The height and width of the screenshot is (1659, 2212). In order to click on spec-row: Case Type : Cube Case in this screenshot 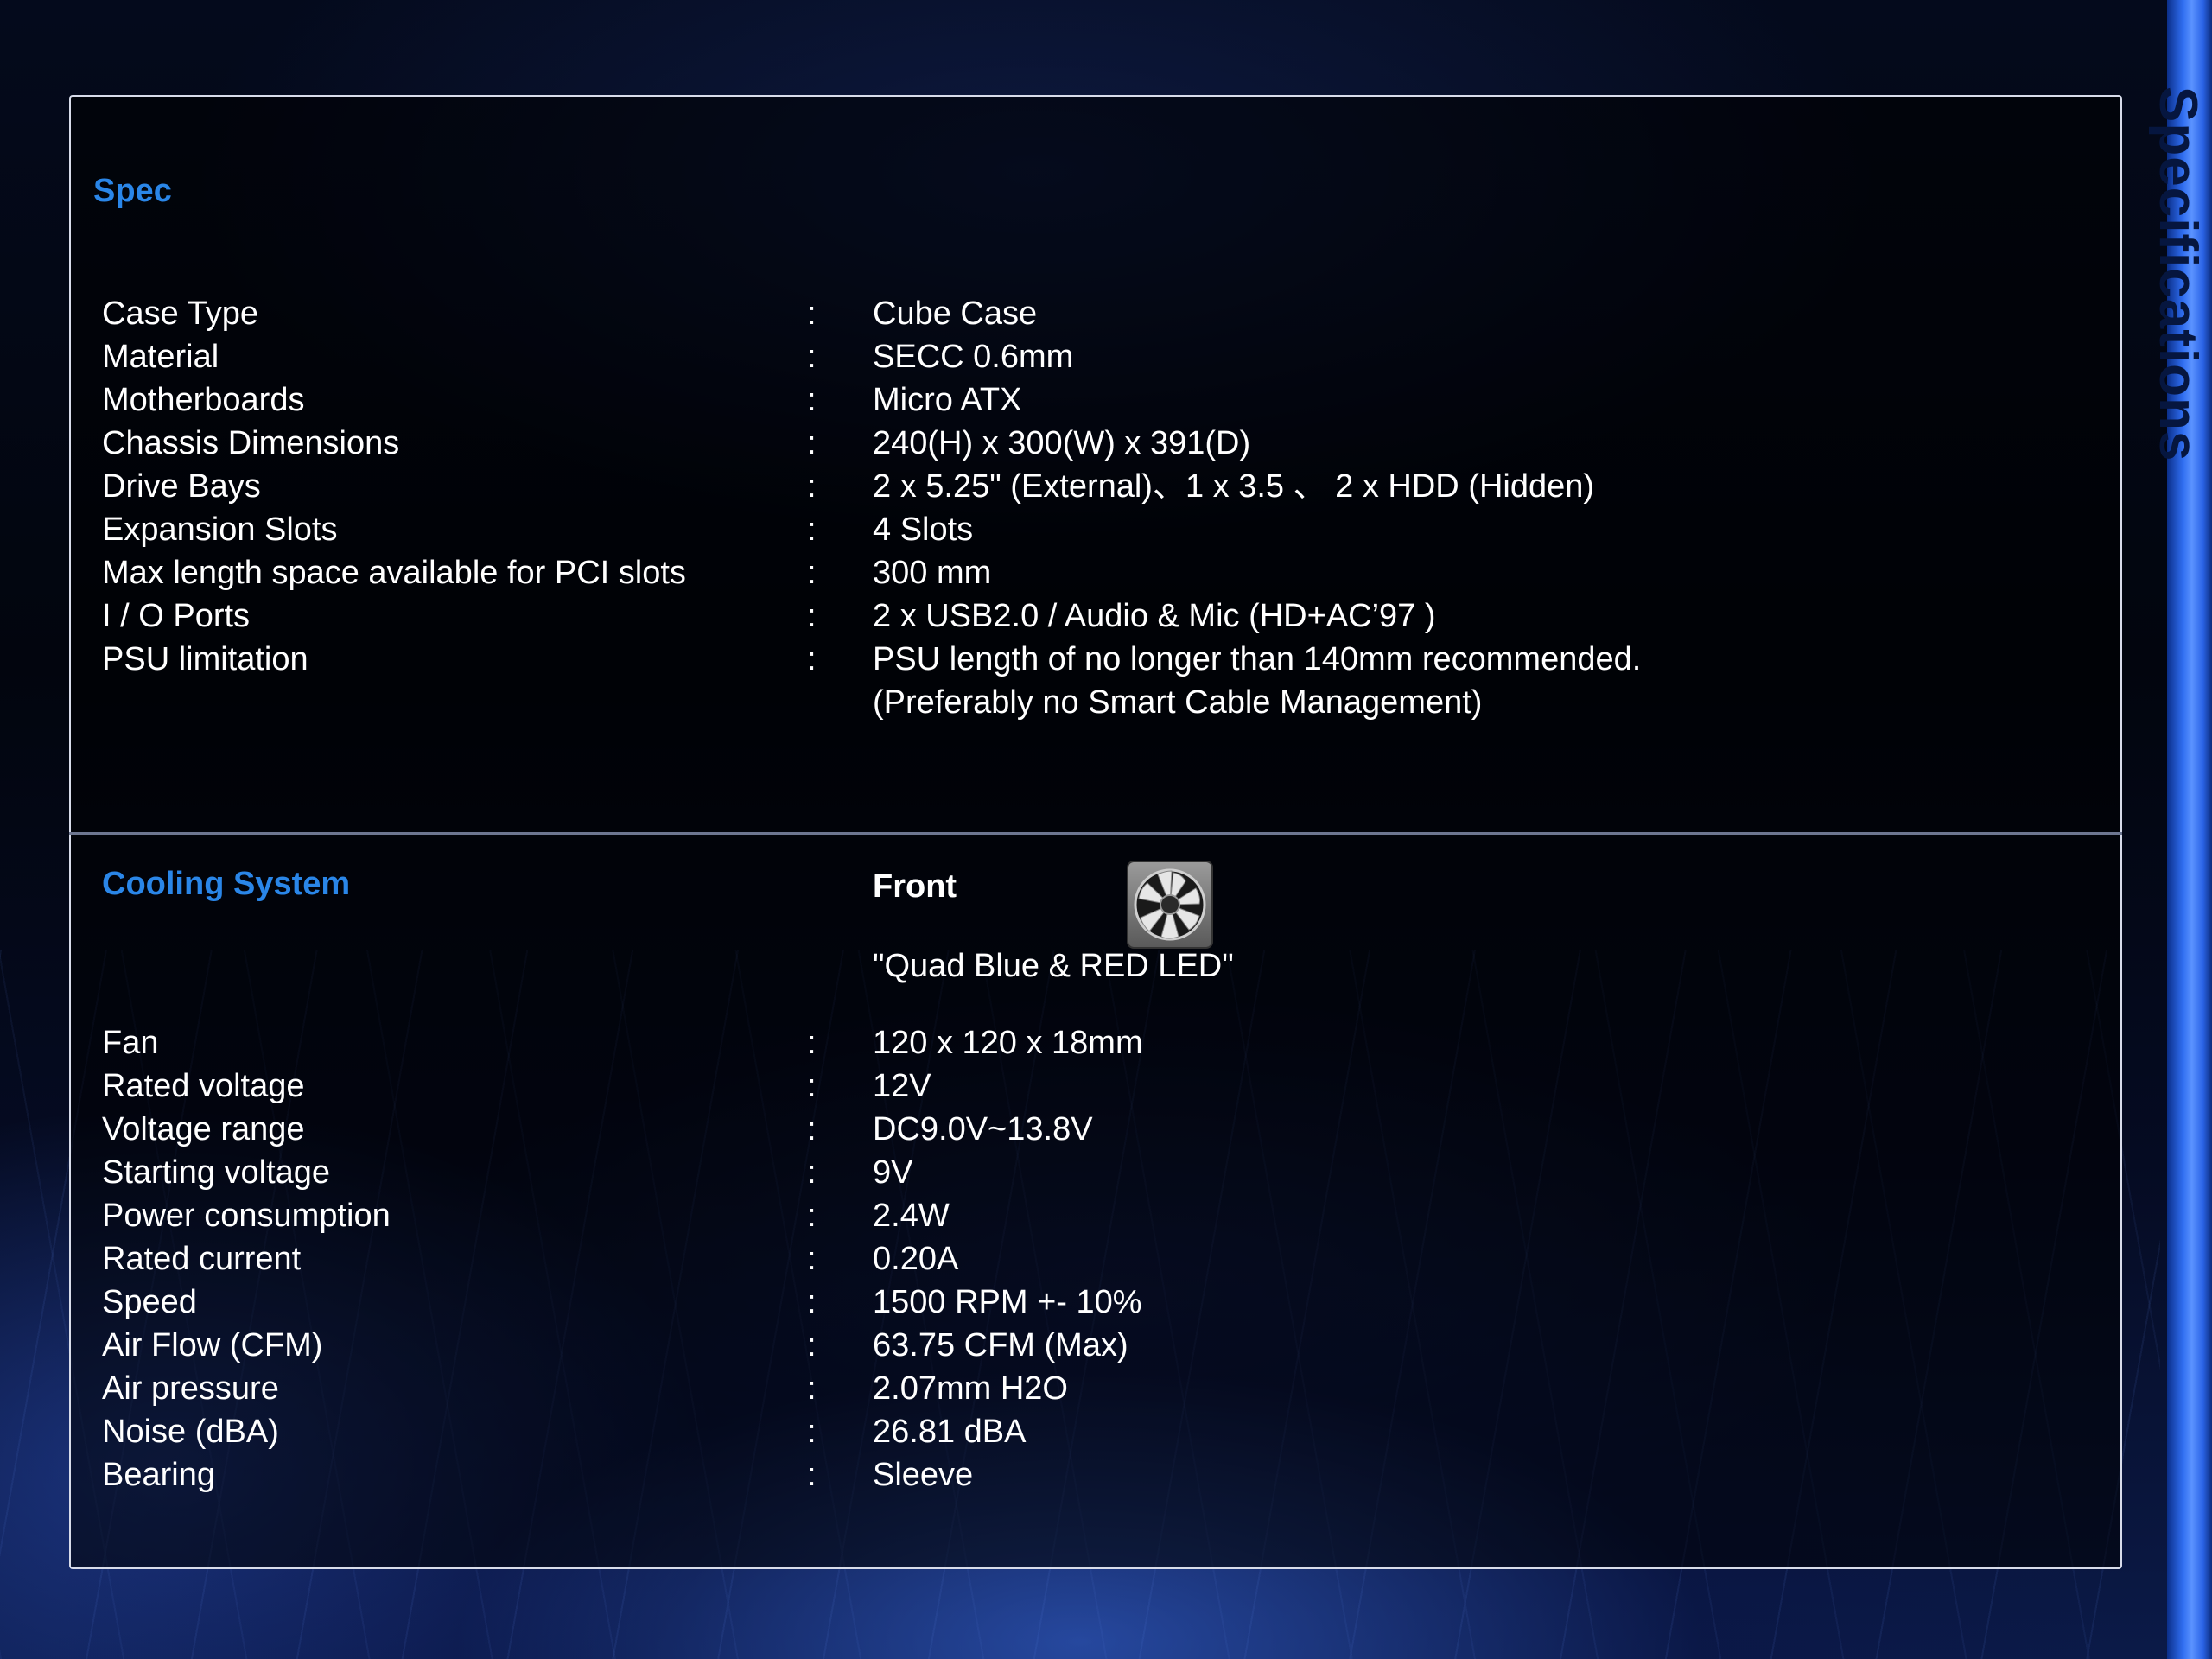, I will do `click(1009, 313)`.